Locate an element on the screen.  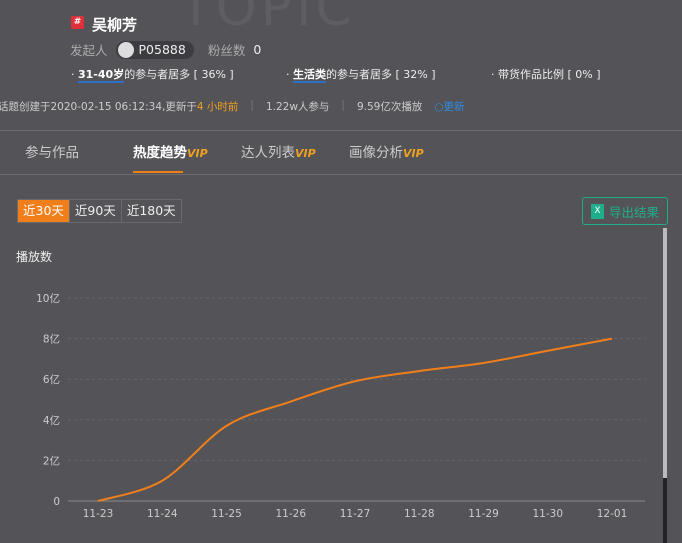
x-tick-label: 11-29 is located at coordinates (483, 514).